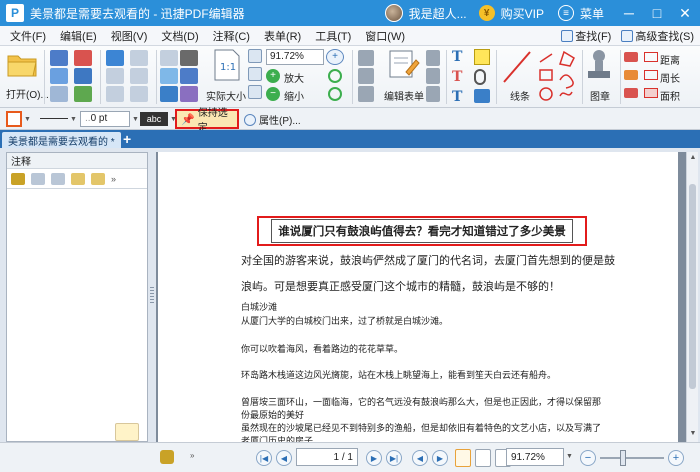  What do you see at coordinates (167, 457) in the screenshot?
I see `status-settings-icon` at bounding box center [167, 457].